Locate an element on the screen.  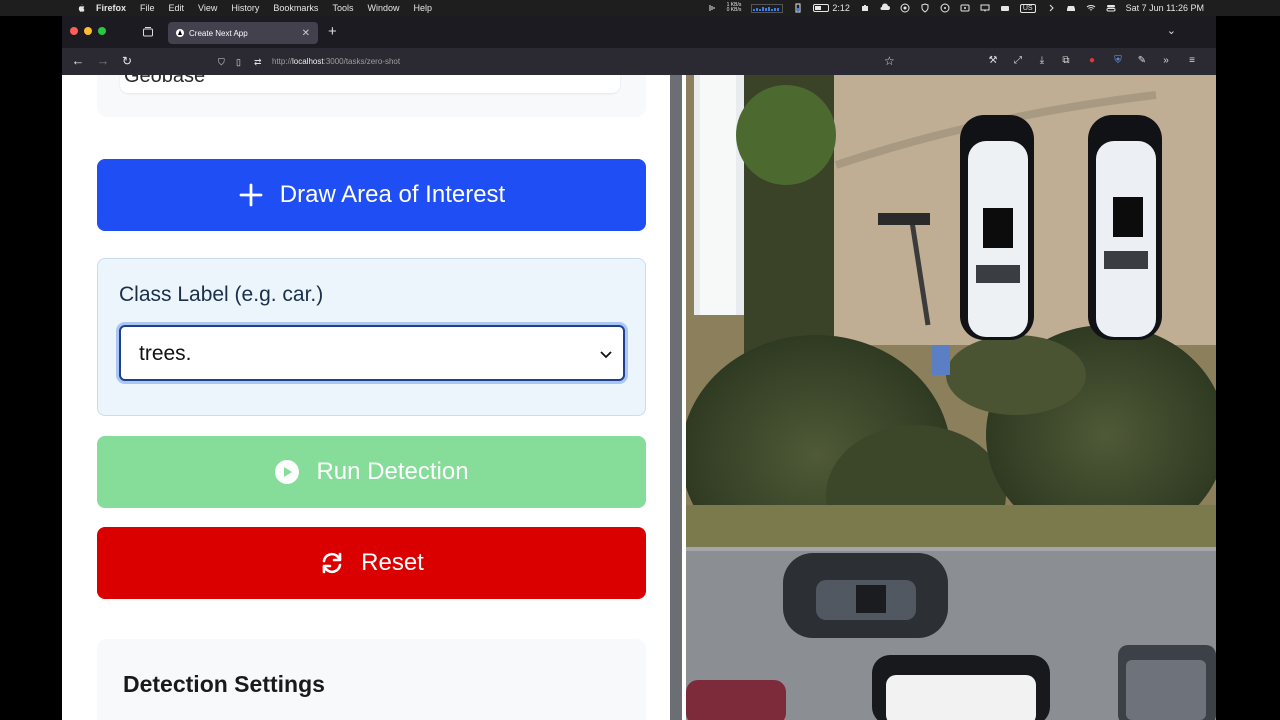
class-label-card: Class Label (e.g. car.) trees. is located at coordinates (371, 337).